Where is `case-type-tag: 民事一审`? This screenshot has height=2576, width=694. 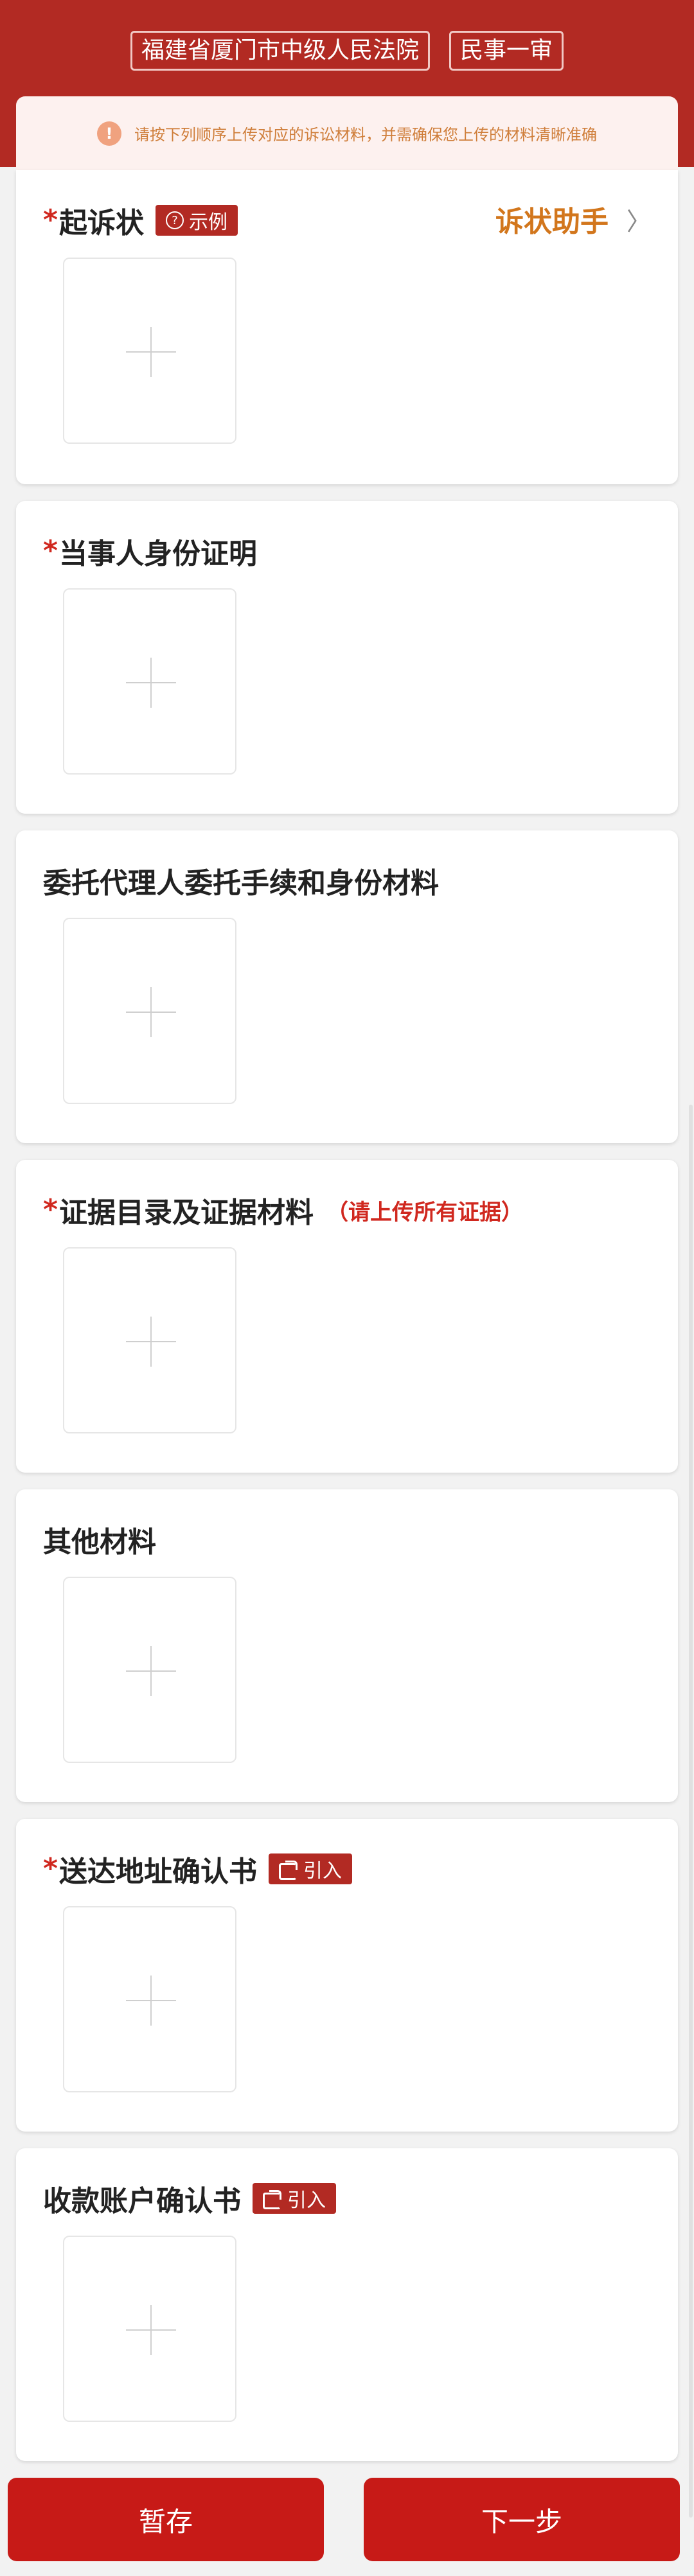 case-type-tag: 民事一审 is located at coordinates (506, 51).